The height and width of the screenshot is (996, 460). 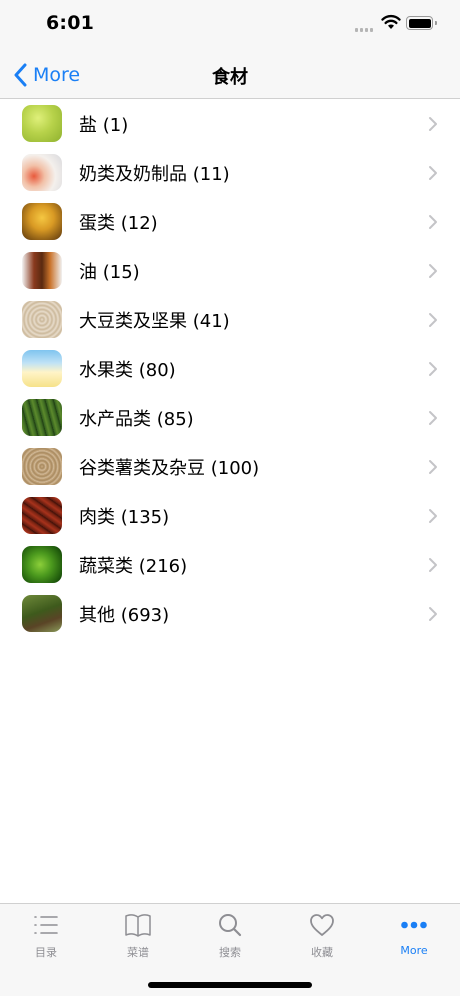 I want to click on battery-icon, so click(x=421, y=23).